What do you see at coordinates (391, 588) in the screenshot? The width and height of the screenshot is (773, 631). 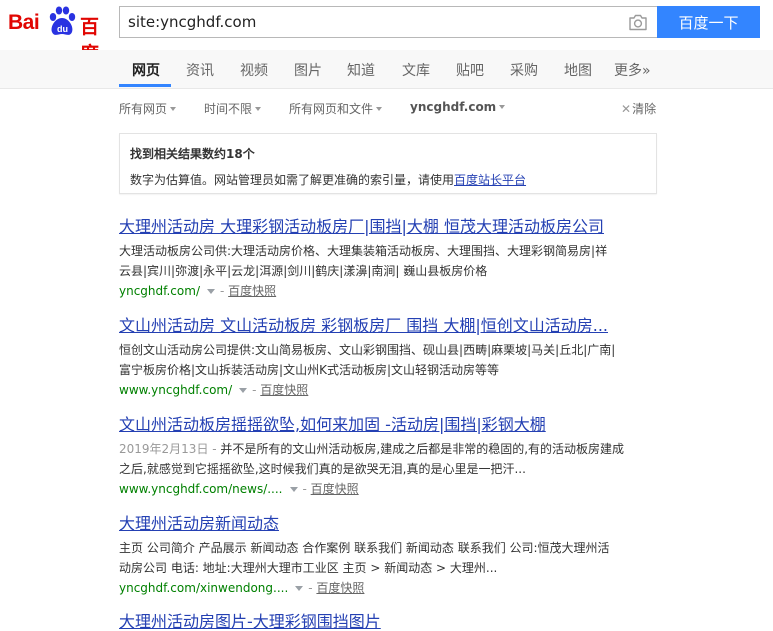 I see `result-url-line: yncghdf.com/xinwendong.... - 百度快照` at bounding box center [391, 588].